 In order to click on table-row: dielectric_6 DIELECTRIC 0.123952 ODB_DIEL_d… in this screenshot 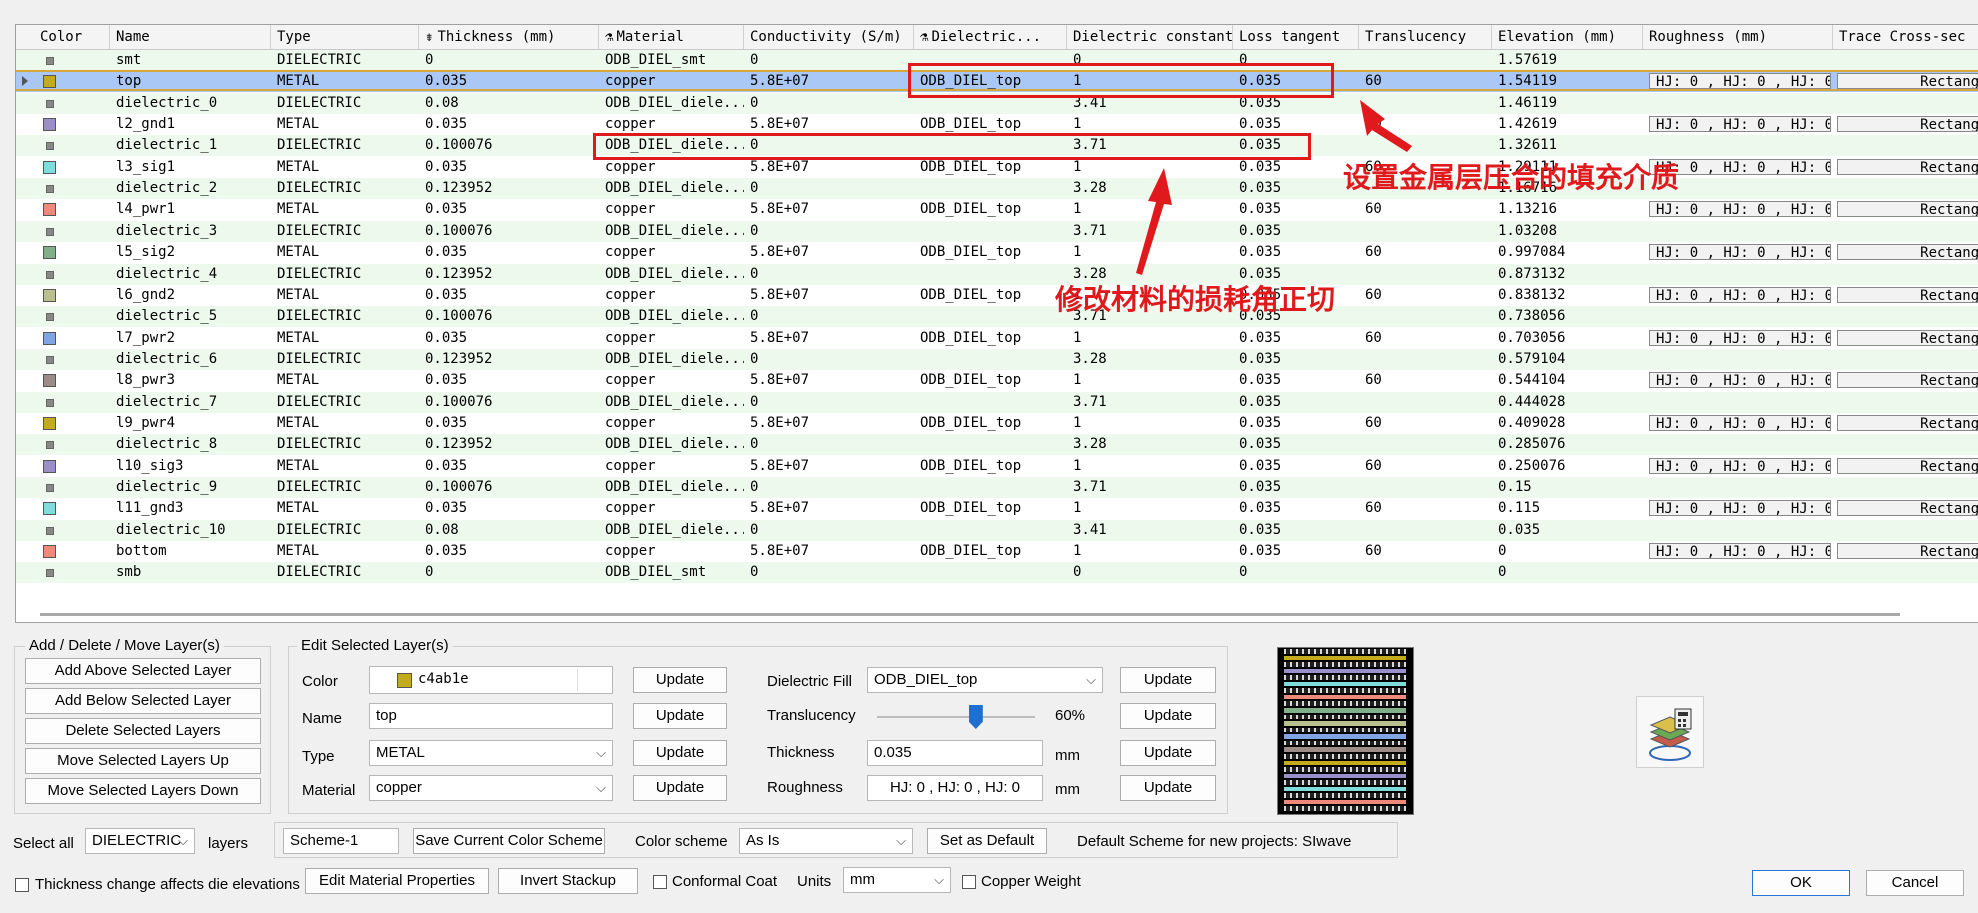, I will do `click(997, 359)`.